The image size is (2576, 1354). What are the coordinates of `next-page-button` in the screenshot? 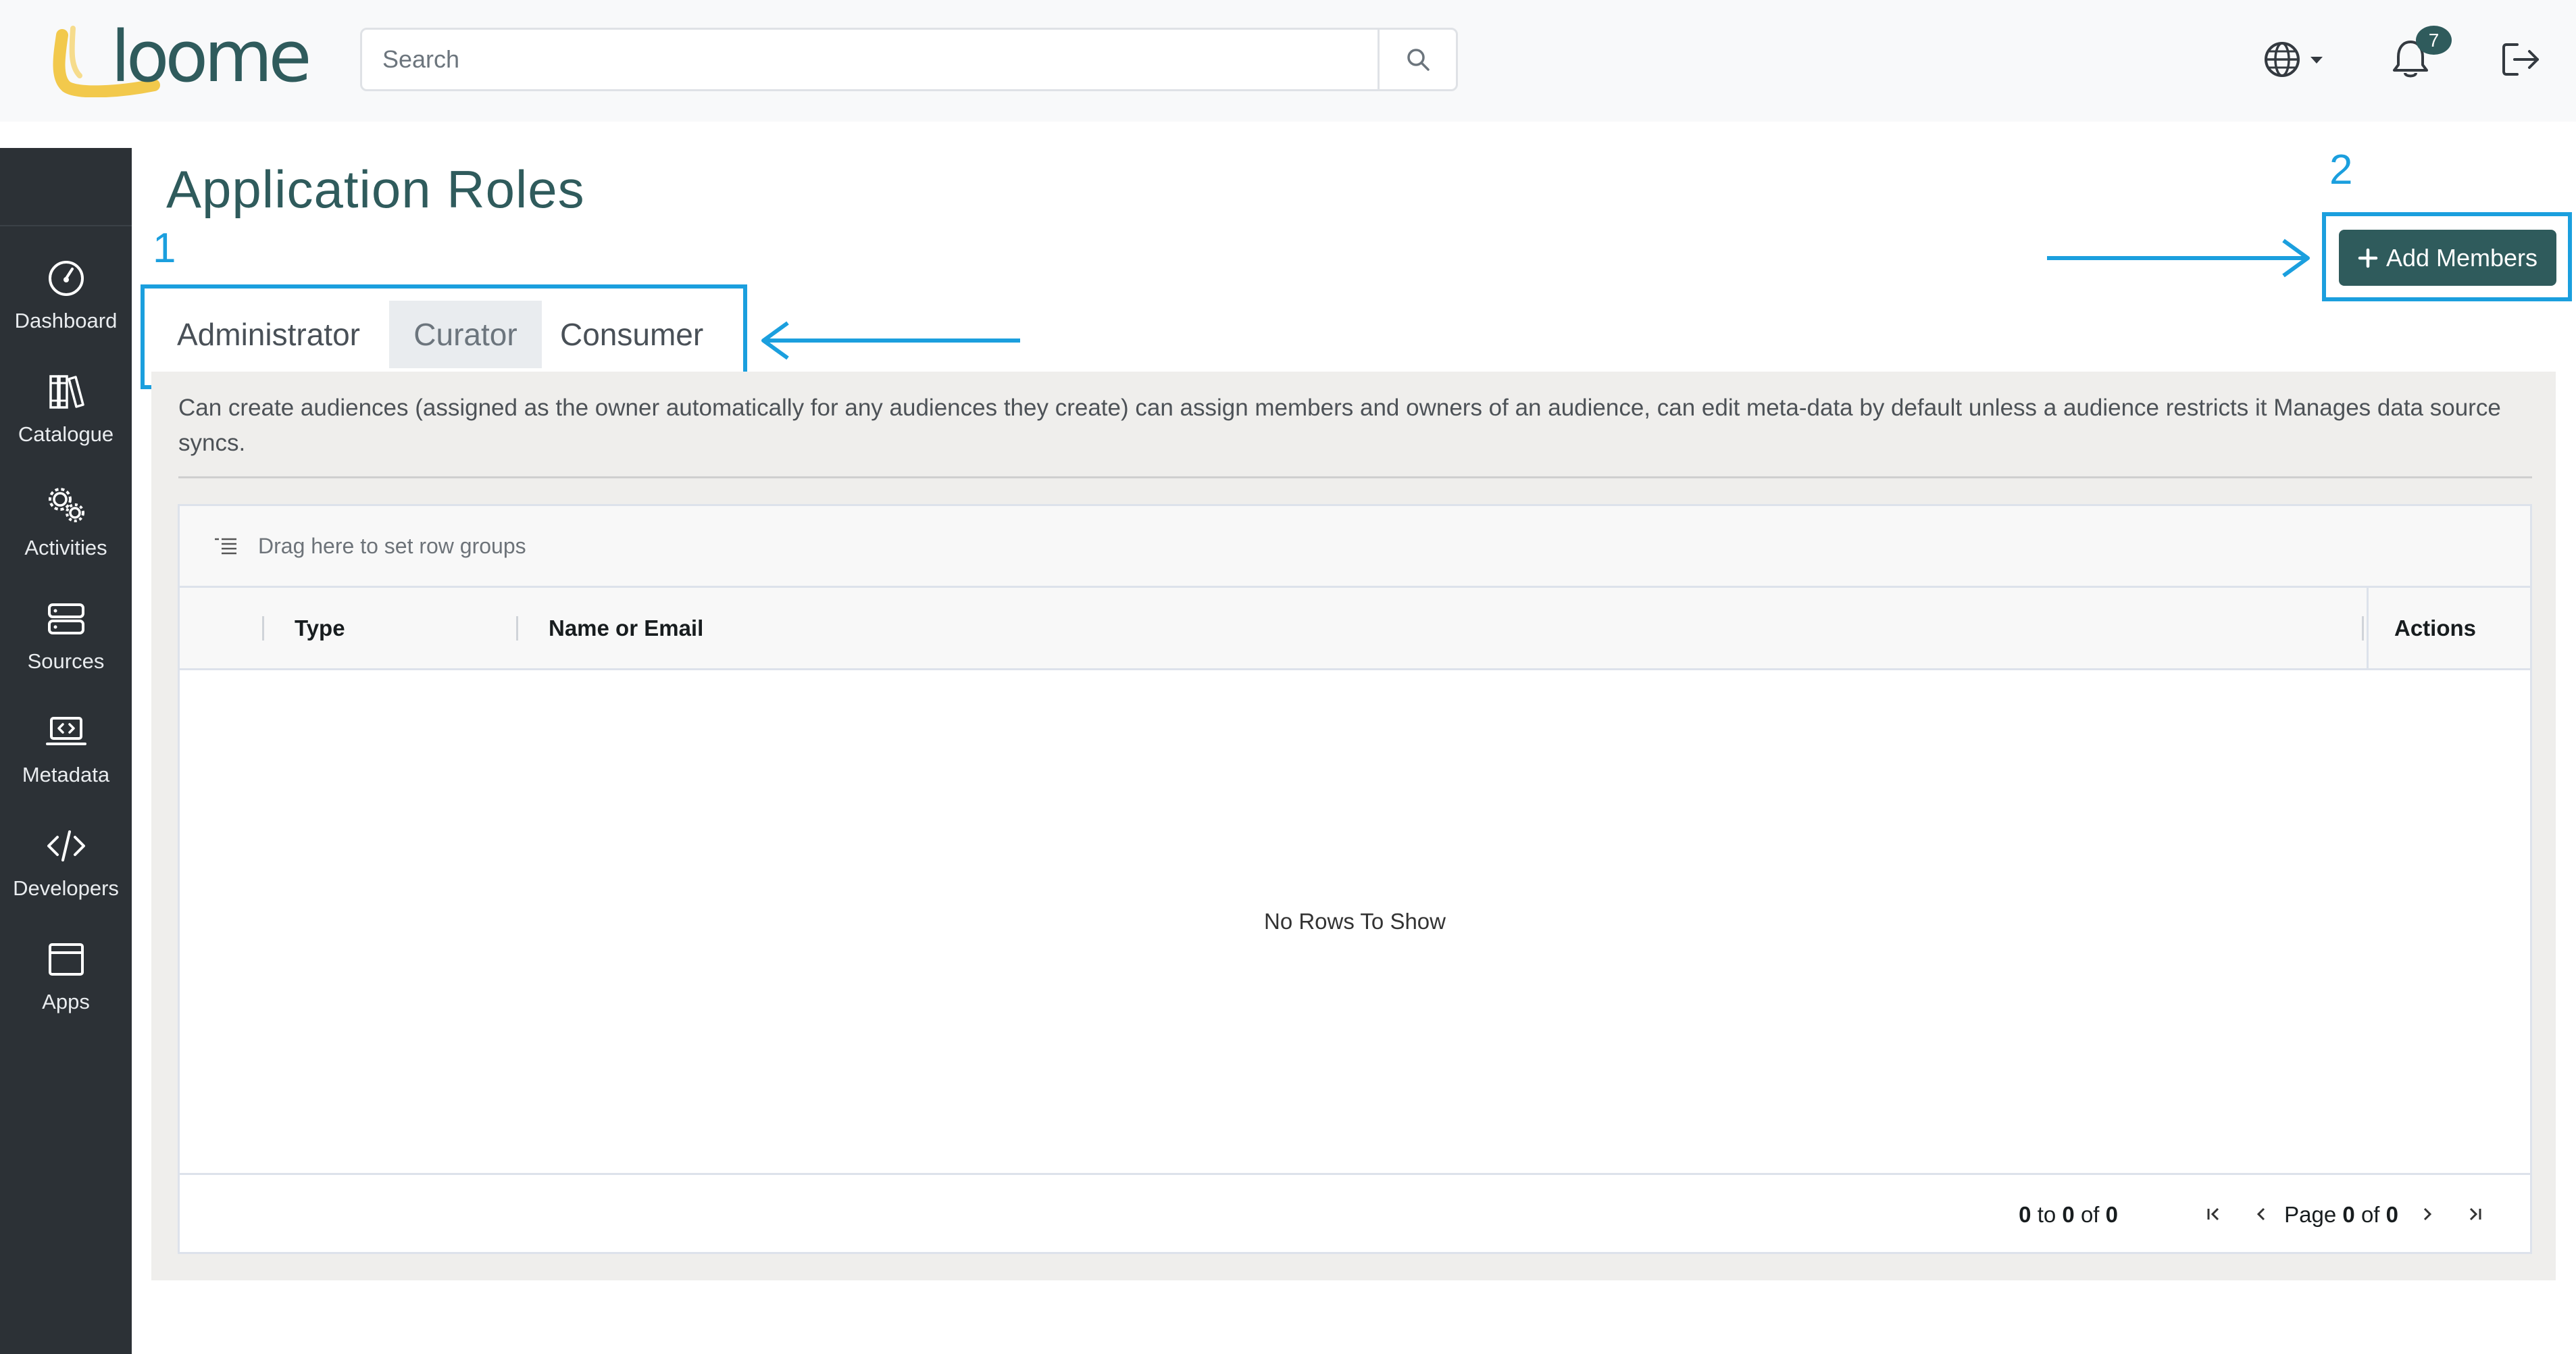 It's located at (2427, 1214).